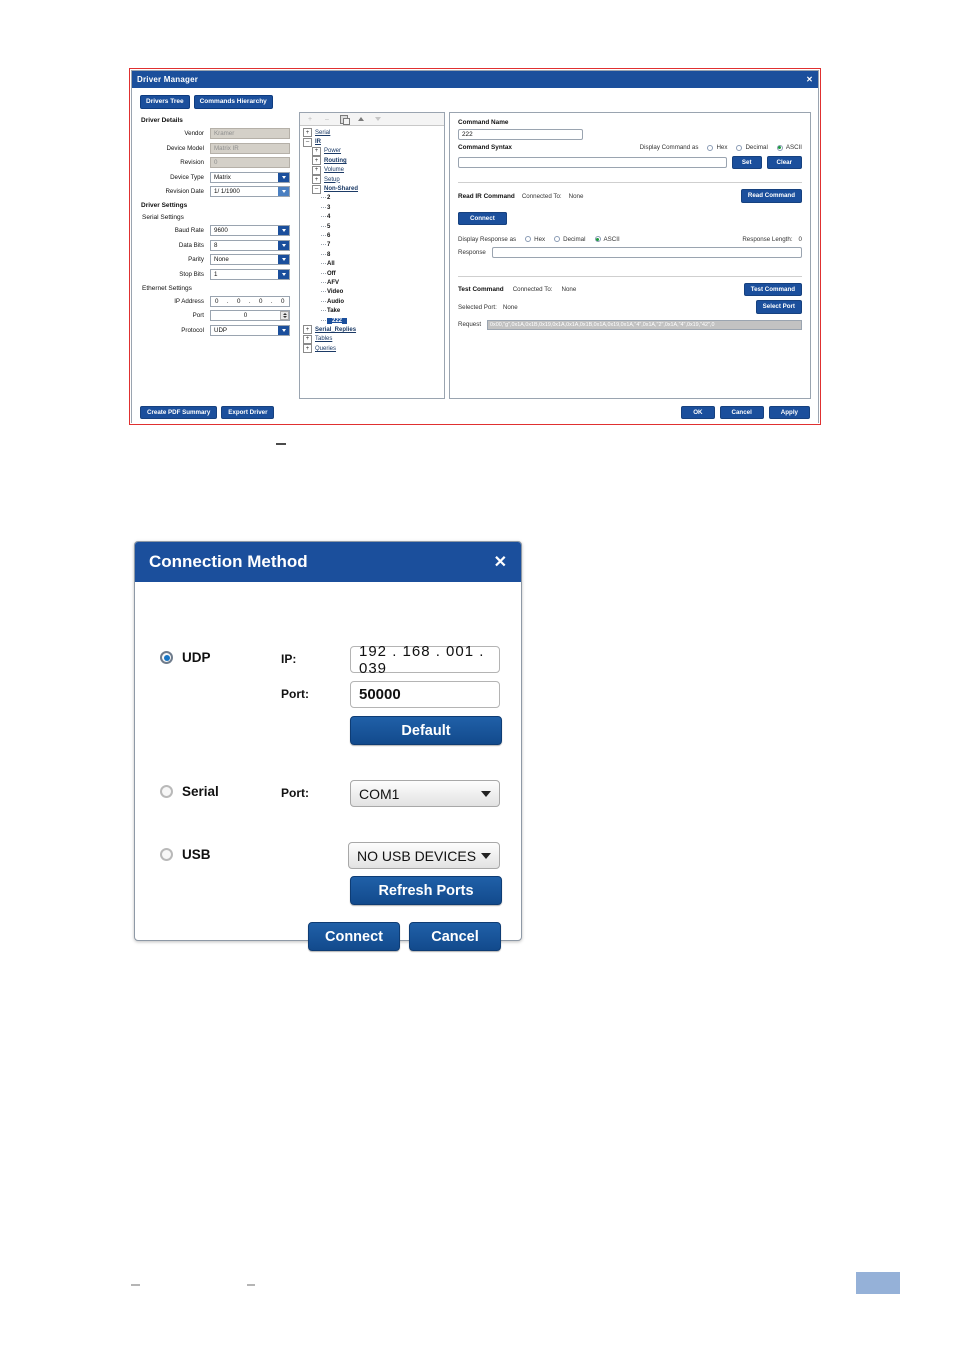 The width and height of the screenshot is (954, 1350). What do you see at coordinates (327, 119) in the screenshot?
I see `remove-icon: –` at bounding box center [327, 119].